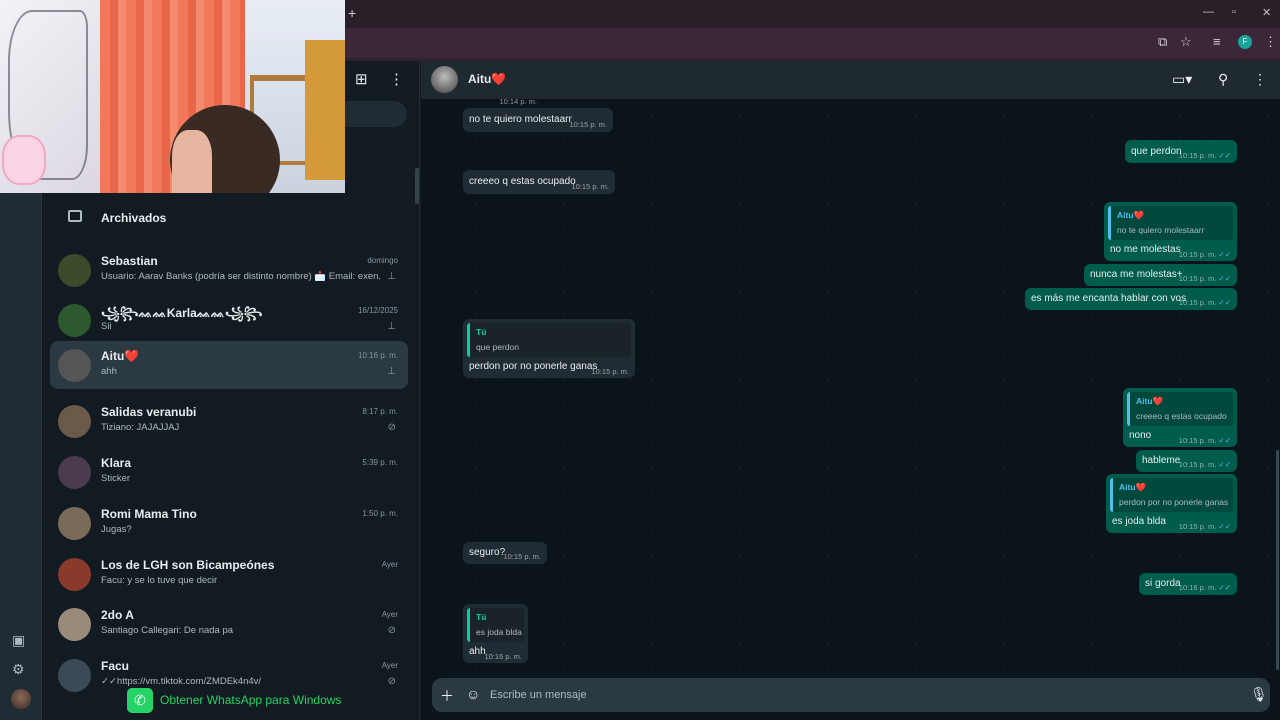 The height and width of the screenshot is (720, 1280). What do you see at coordinates (1217, 41) in the screenshot?
I see `media-control-icon: ≡` at bounding box center [1217, 41].